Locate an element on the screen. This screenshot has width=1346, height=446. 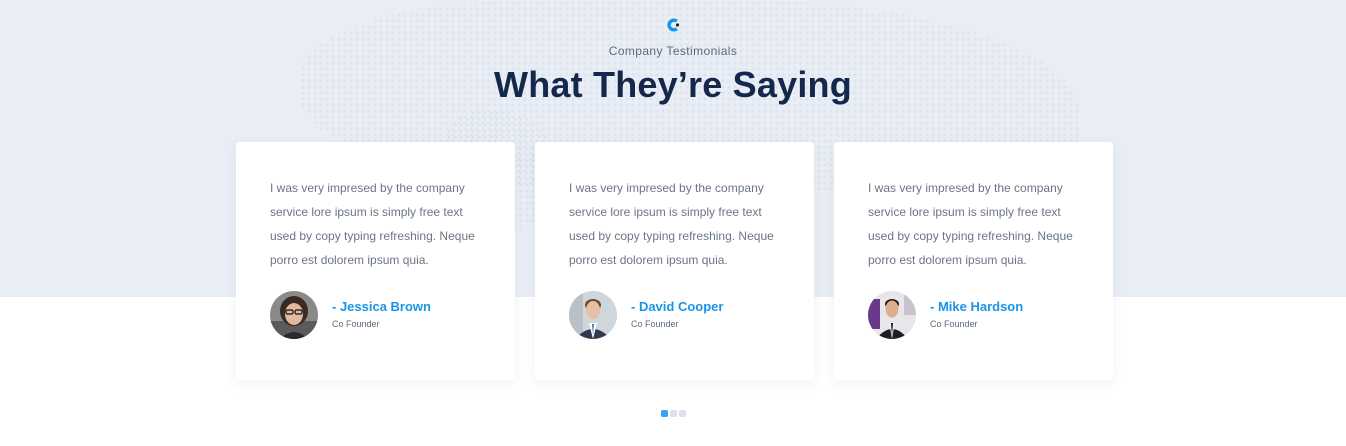
author-name: - Mike Hardson is located at coordinates (977, 306).